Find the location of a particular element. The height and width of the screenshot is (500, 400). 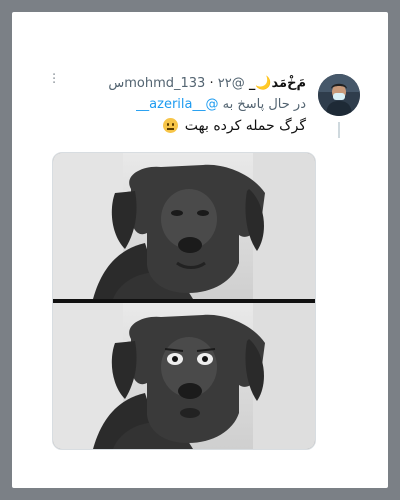

reply-context: در حال پاسخ به @__azerila__ is located at coordinates (221, 105).